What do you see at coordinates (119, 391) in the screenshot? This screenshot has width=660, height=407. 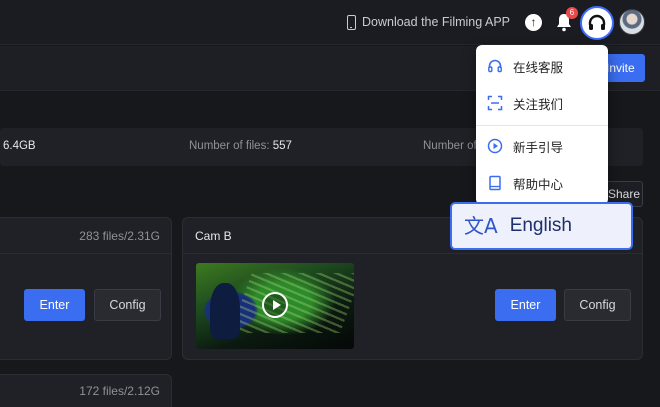 I see `card-meta: 172 files/2.12G` at bounding box center [119, 391].